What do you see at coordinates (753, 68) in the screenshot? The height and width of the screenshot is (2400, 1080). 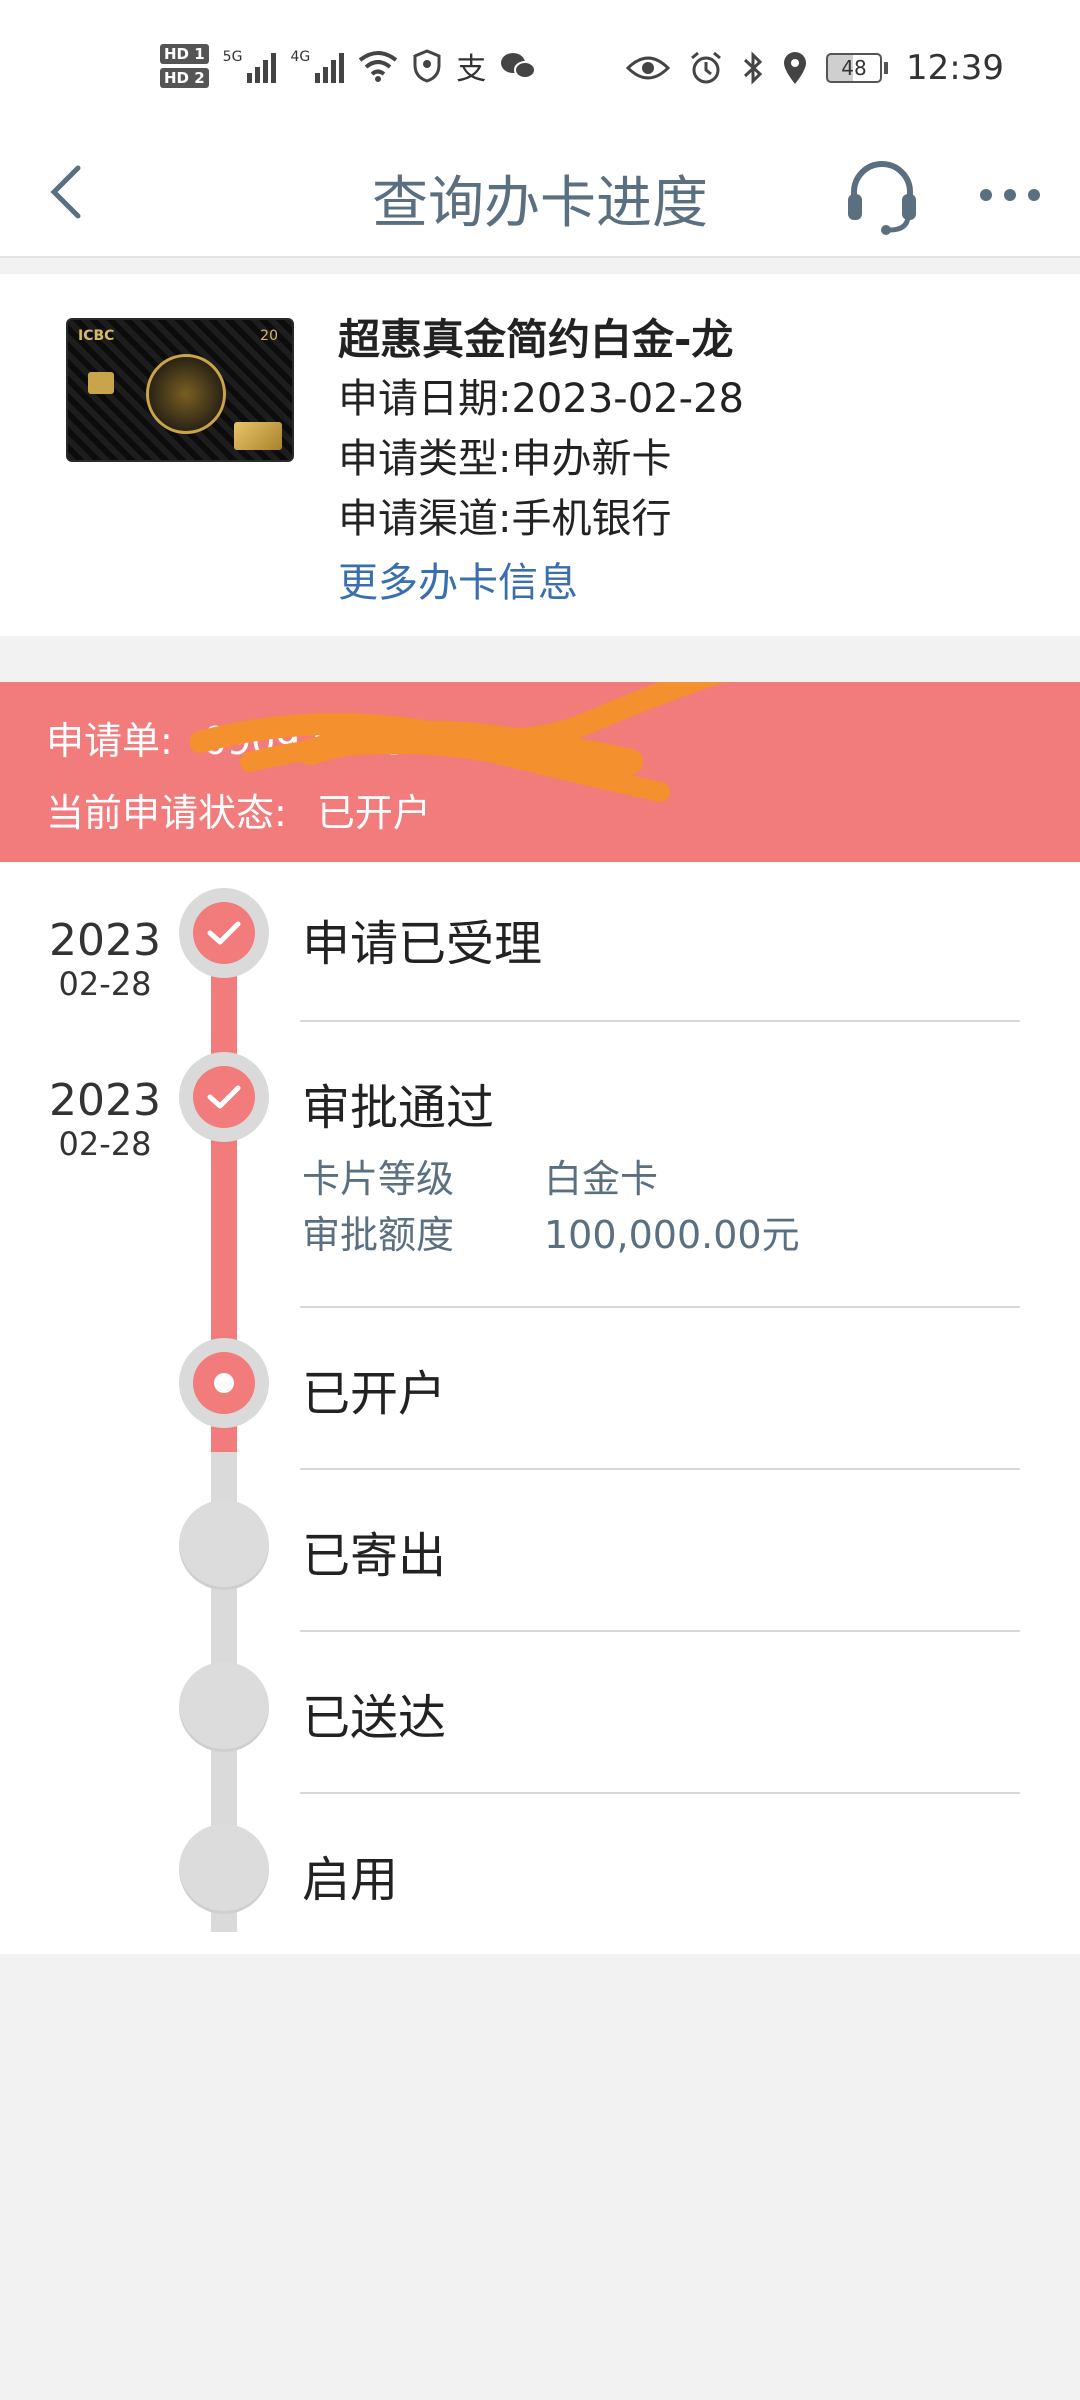 I see `bluetooth-icon` at bounding box center [753, 68].